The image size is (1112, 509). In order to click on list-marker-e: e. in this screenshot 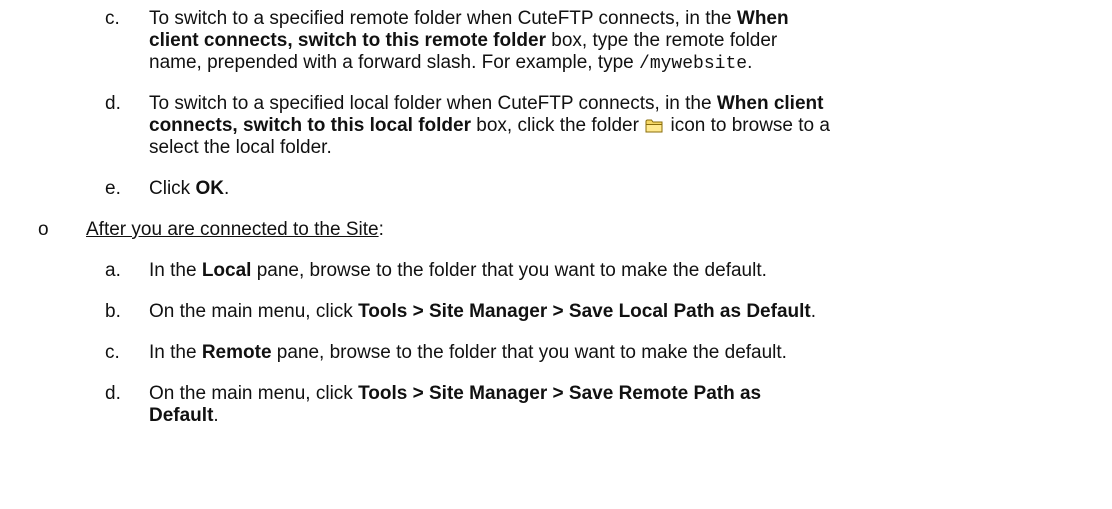, I will do `click(113, 188)`.